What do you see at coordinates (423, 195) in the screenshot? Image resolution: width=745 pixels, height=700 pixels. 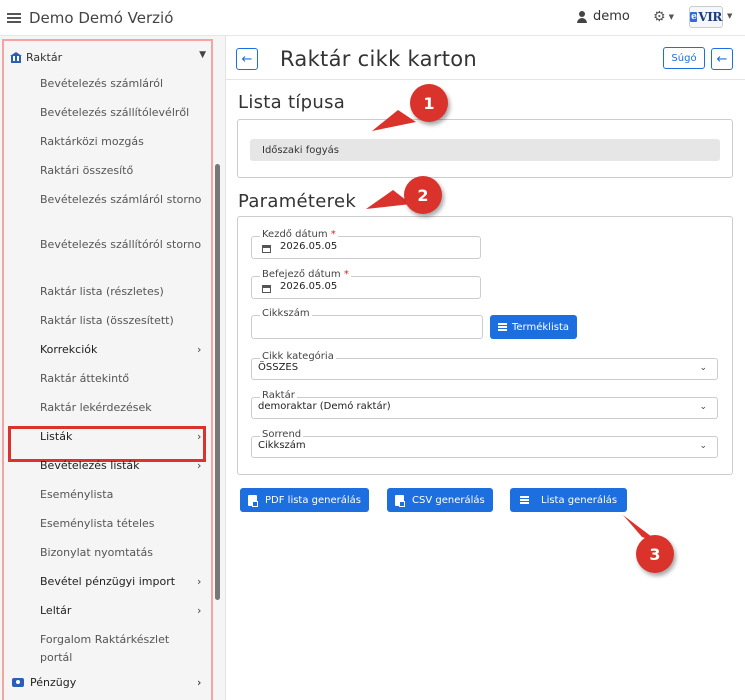 I see `callout-2: 2` at bounding box center [423, 195].